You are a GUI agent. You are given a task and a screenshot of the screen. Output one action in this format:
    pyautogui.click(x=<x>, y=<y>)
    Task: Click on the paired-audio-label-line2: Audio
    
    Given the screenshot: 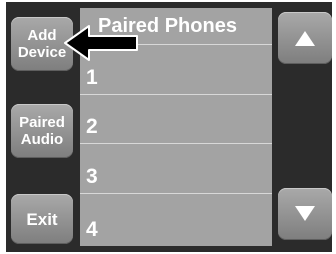 What is the action you would take?
    pyautogui.click(x=42, y=139)
    